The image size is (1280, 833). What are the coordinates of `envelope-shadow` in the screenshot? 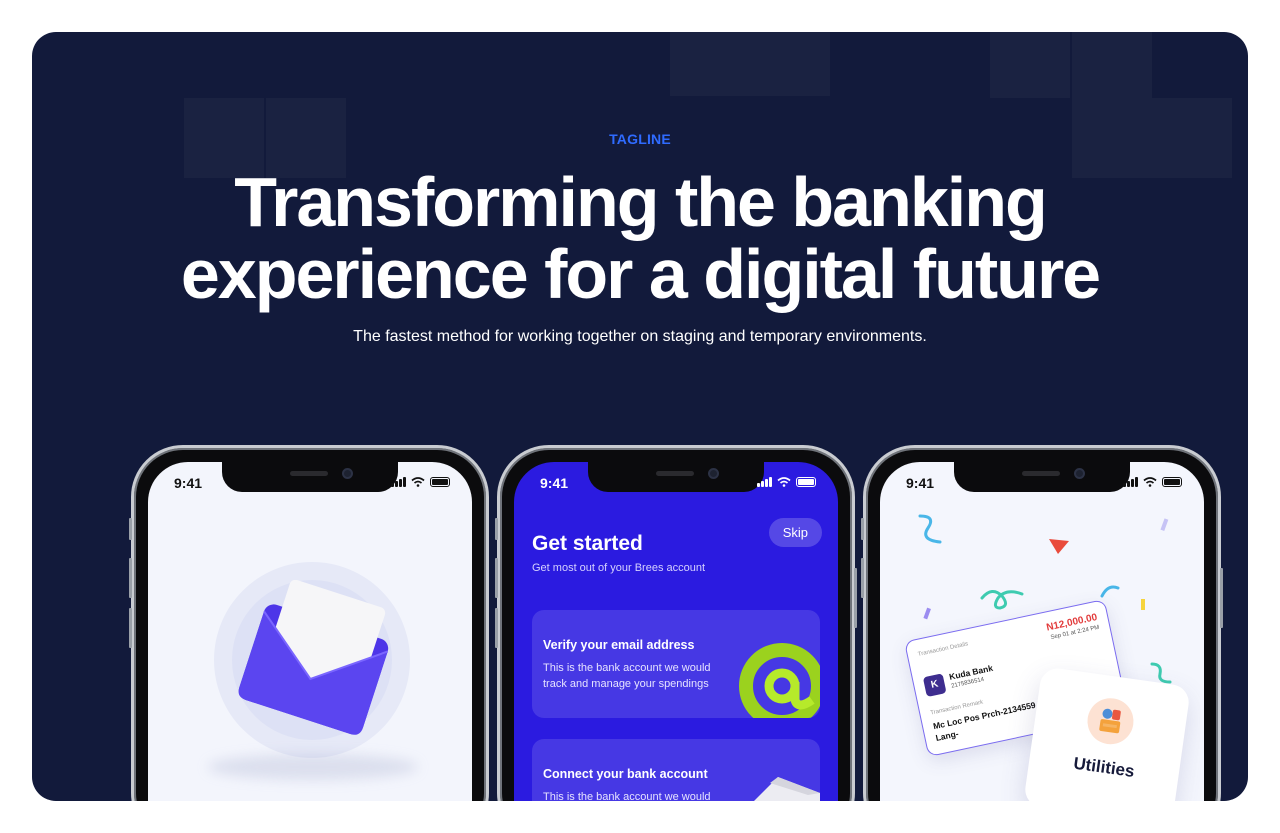 It's located at (313, 767).